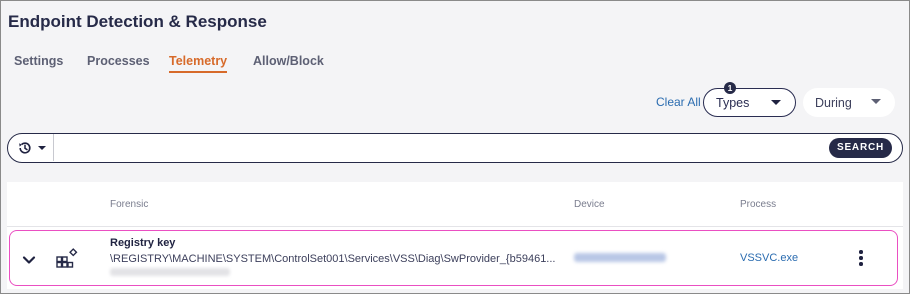  Describe the element at coordinates (455, 226) in the screenshot. I see `header-divider` at that location.